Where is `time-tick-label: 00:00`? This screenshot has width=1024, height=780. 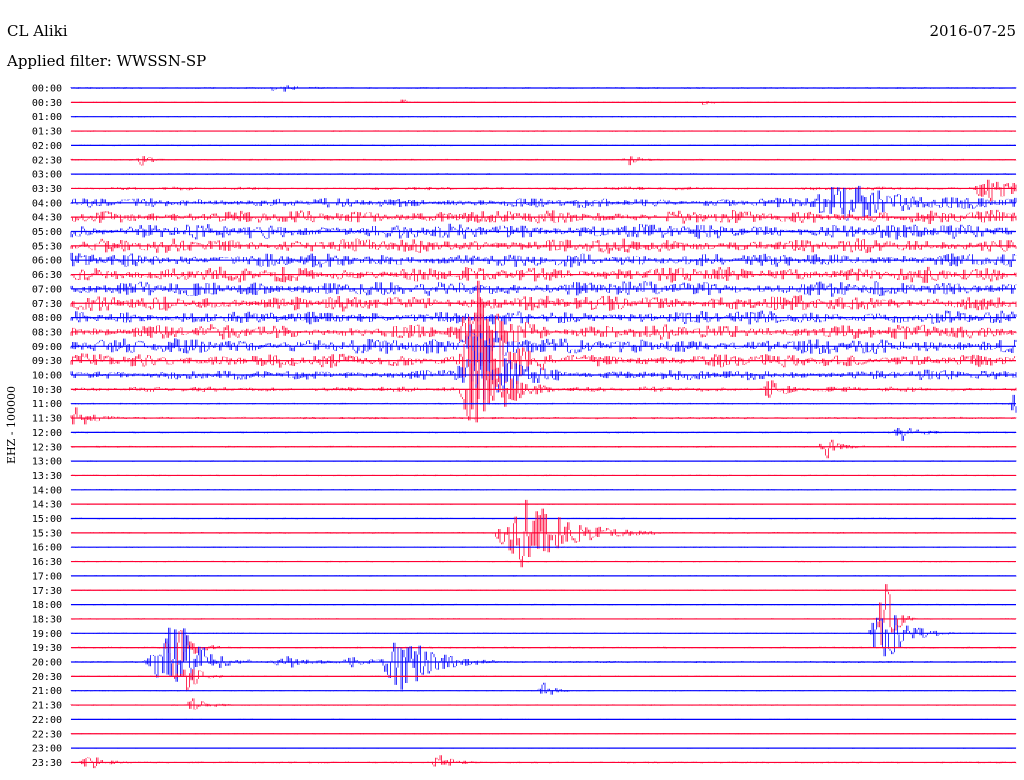
time-tick-label: 00:00 is located at coordinates (47, 89).